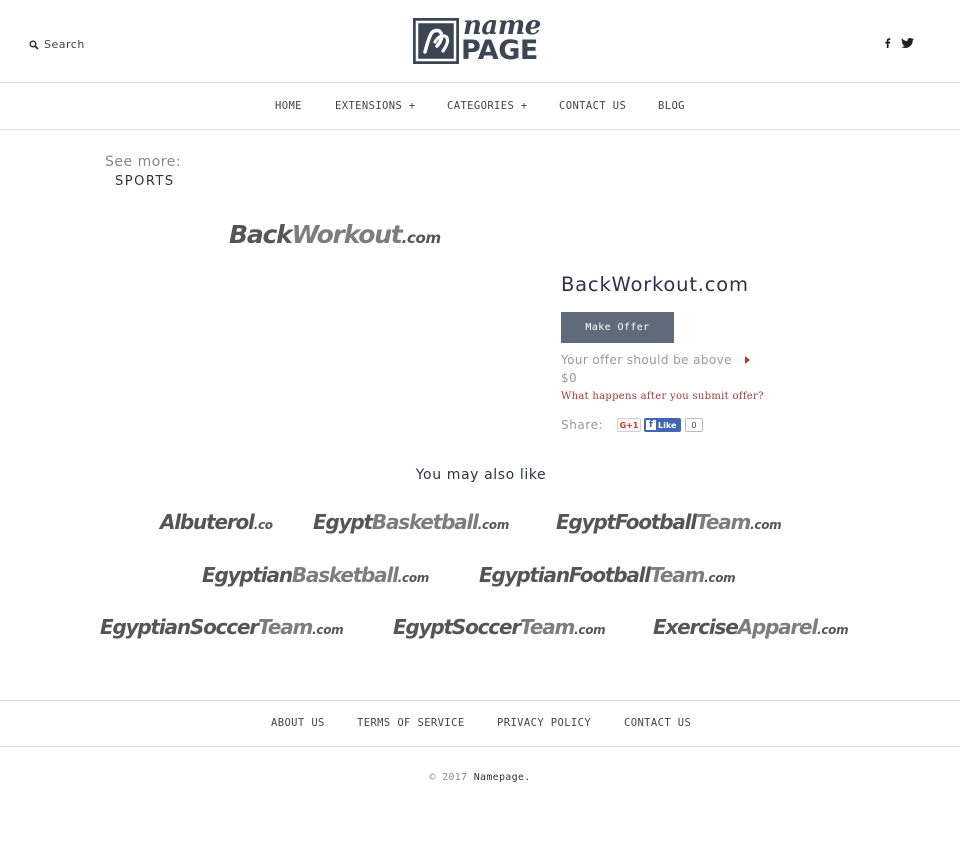 The height and width of the screenshot is (848, 960). I want to click on domain-logo: BackWorkout.com, so click(335, 234).